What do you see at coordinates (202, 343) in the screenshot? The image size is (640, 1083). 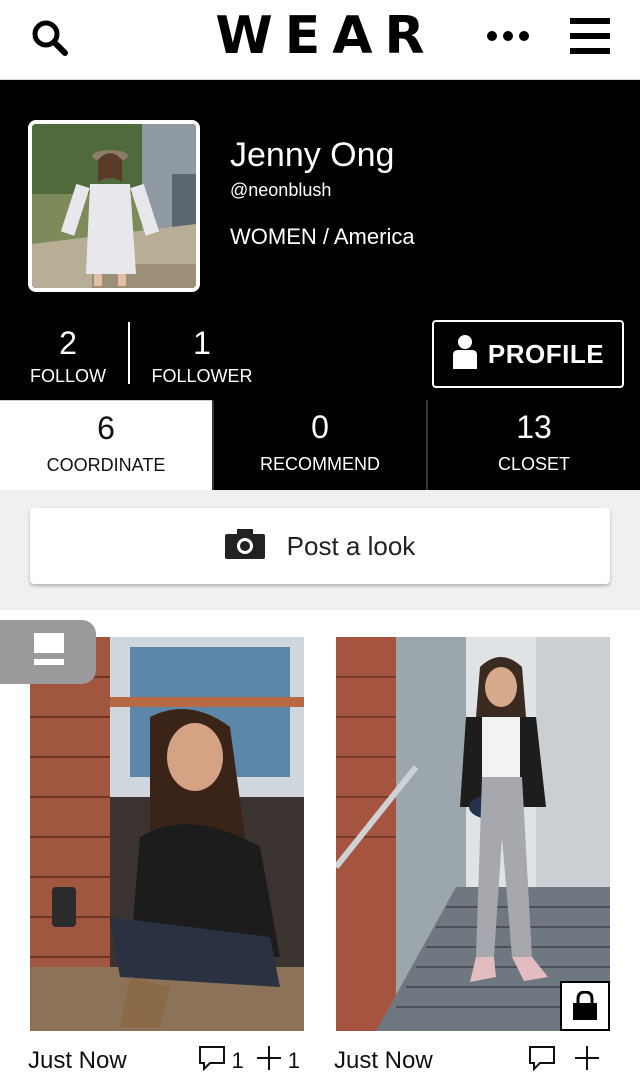 I see `follower-count: 1` at bounding box center [202, 343].